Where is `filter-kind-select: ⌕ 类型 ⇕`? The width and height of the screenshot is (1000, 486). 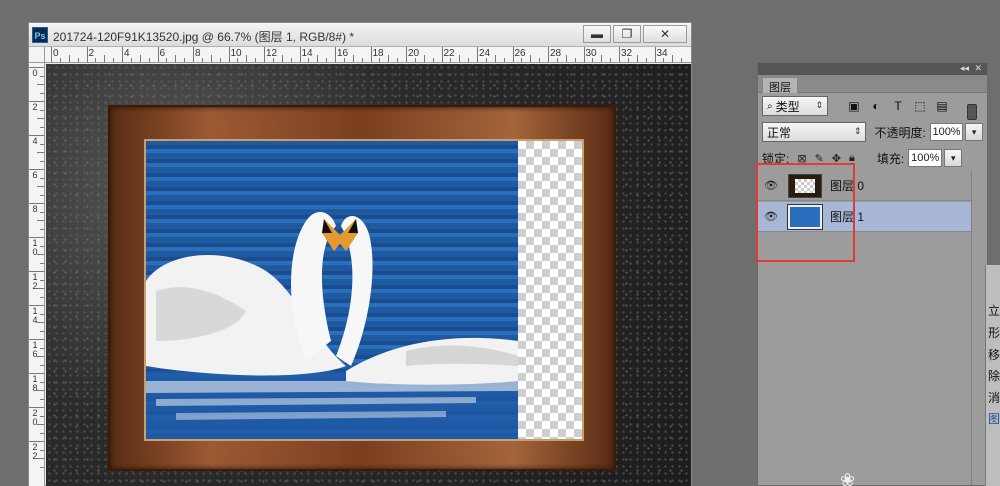 filter-kind-select: ⌕ 类型 ⇕ is located at coordinates (795, 106).